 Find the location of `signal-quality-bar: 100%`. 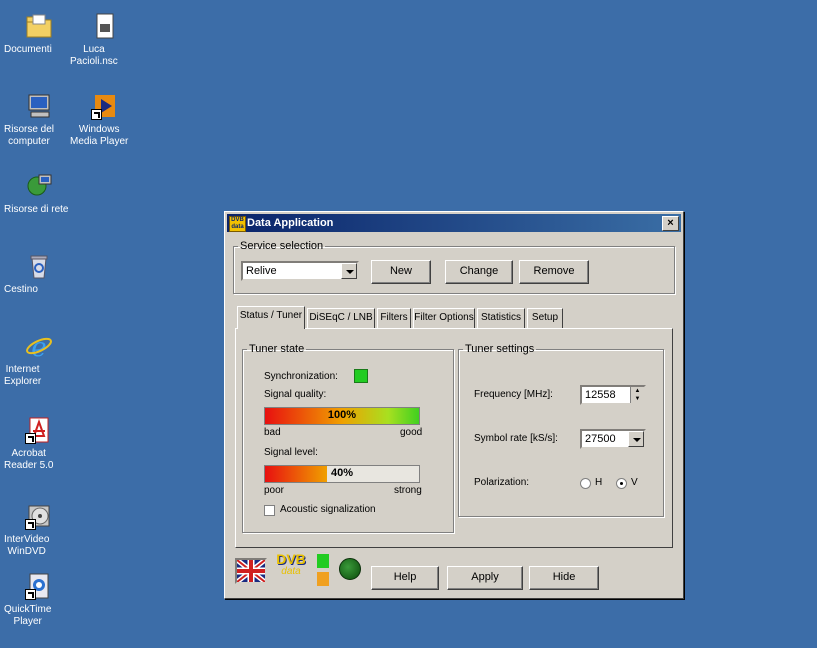

signal-quality-bar: 100% is located at coordinates (342, 416).